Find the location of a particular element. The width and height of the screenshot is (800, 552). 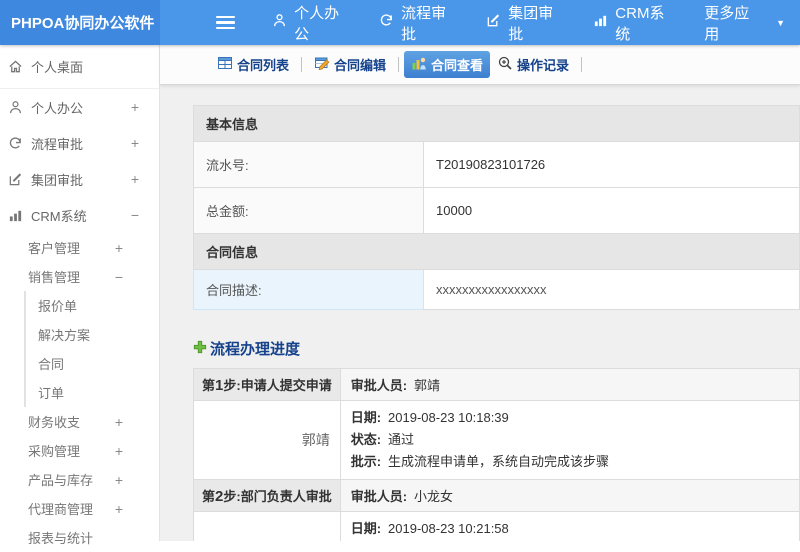

sidebar-item-product-inventory: 产品与库存 + is located at coordinates (79, 479).